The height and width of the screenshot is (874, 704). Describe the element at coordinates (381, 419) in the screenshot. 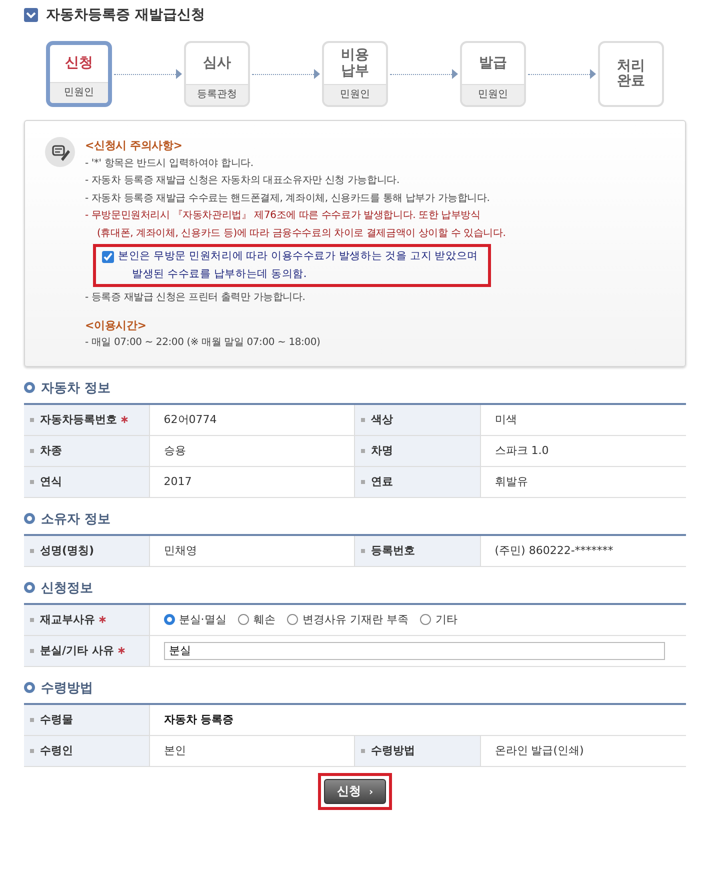

I see `field-label: 색상` at that location.